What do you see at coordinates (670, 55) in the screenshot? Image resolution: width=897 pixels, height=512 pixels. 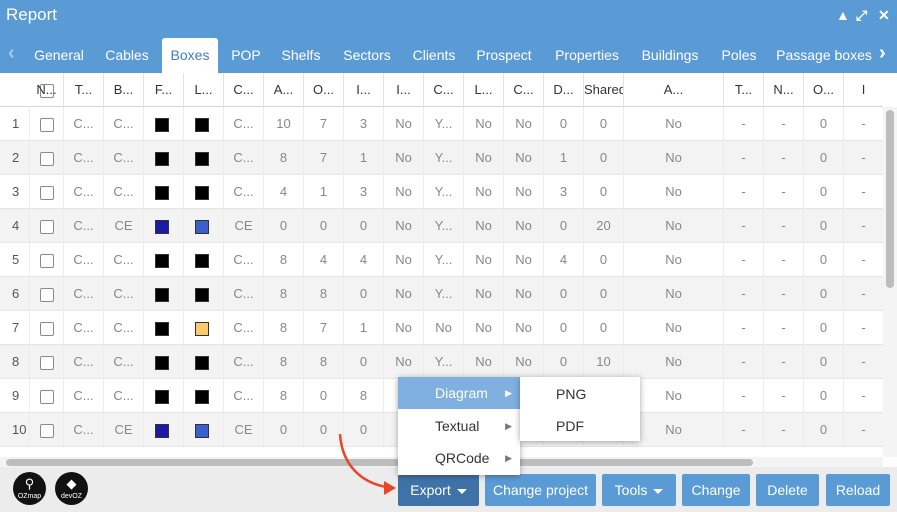 I see `tab-buildings: Buildings` at bounding box center [670, 55].